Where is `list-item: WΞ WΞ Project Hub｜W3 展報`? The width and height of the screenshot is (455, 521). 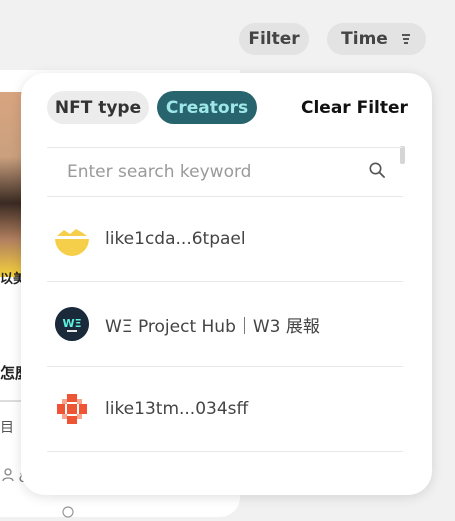
list-item: WΞ WΞ Project Hub｜W3 展報 is located at coordinates (225, 324).